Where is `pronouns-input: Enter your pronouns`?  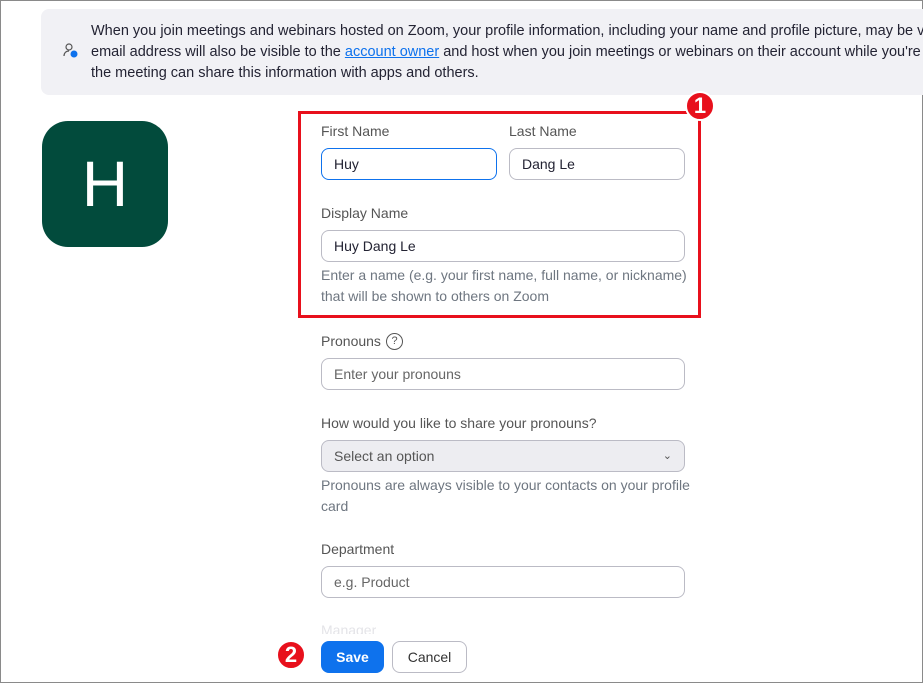
pronouns-input: Enter your pronouns is located at coordinates (503, 374).